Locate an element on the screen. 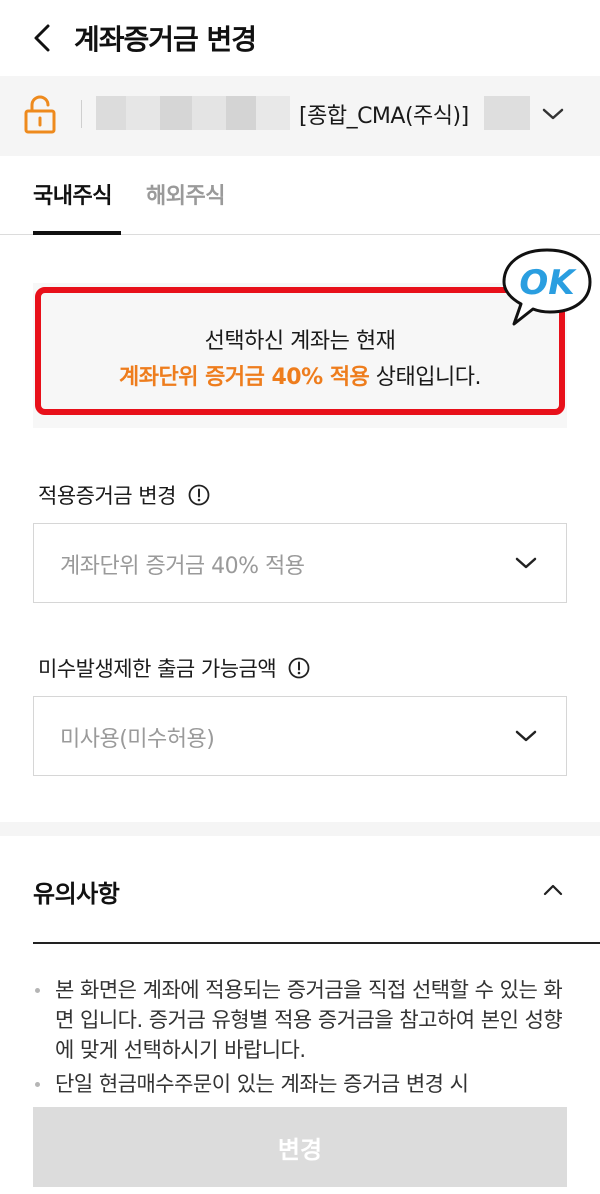 Image resolution: width=600 pixels, height=1194 pixels. status-line-1: 선택하신 계좌는 현재 is located at coordinates (300, 341).